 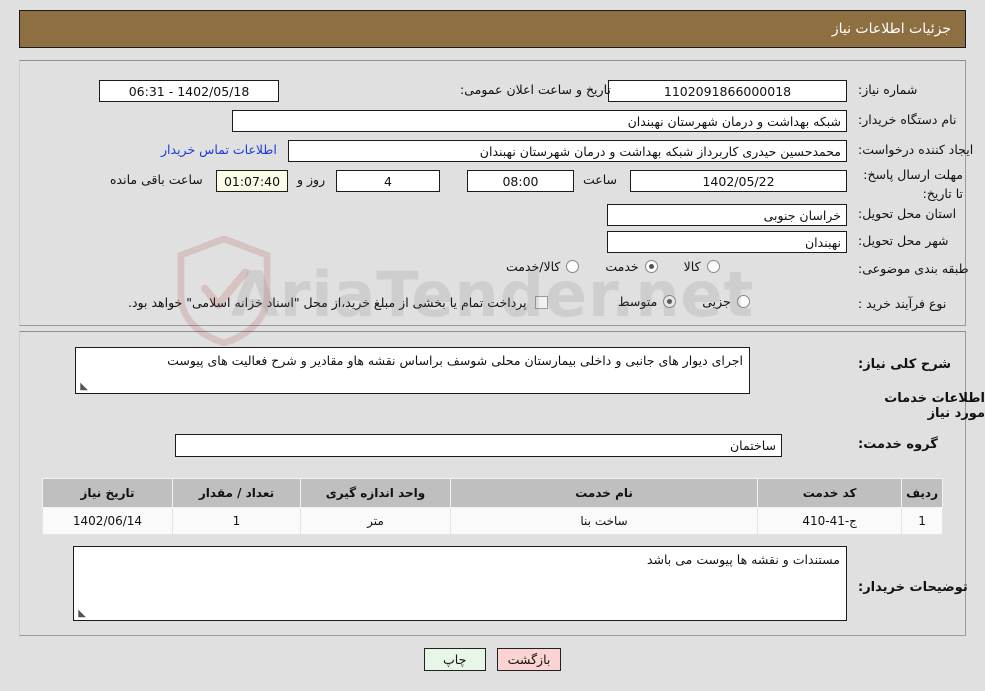 I want to click on back-button: بازگشت, so click(x=529, y=659).